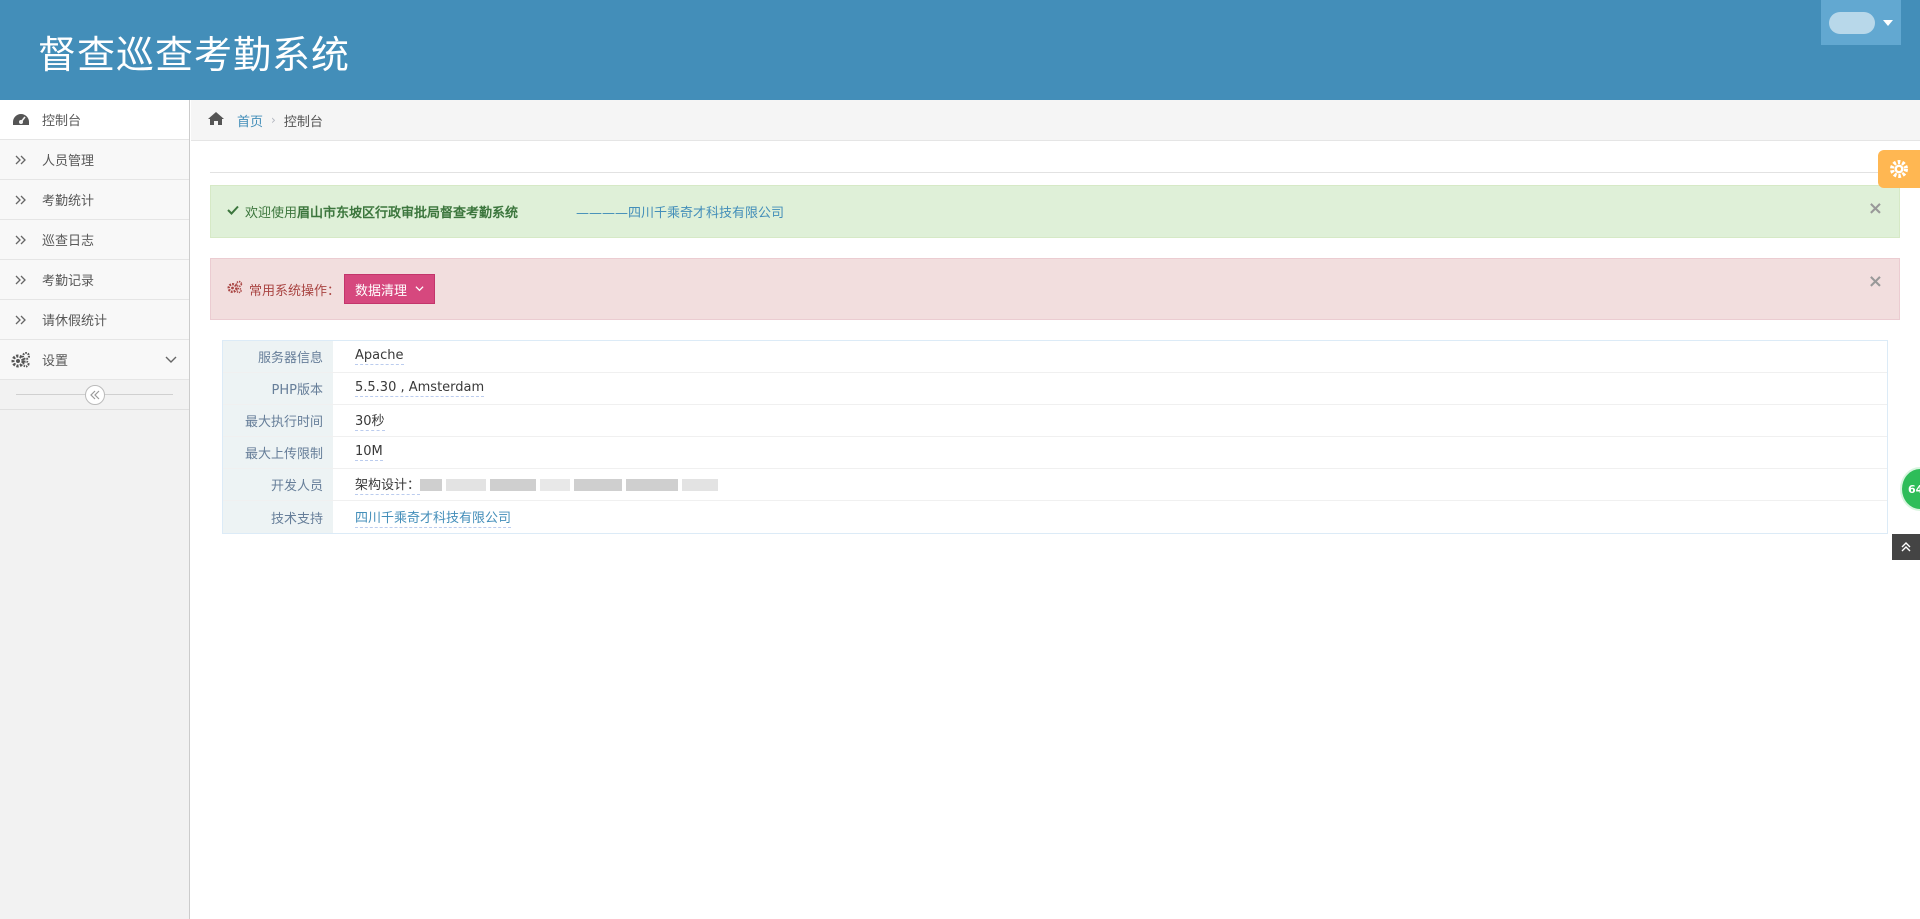 The height and width of the screenshot is (919, 1920). Describe the element at coordinates (95, 509) in the screenshot. I see `sidebar: 控制台 人员管理 考勤统计 巡查日志 考勤记录 请休假统计 设置` at that location.